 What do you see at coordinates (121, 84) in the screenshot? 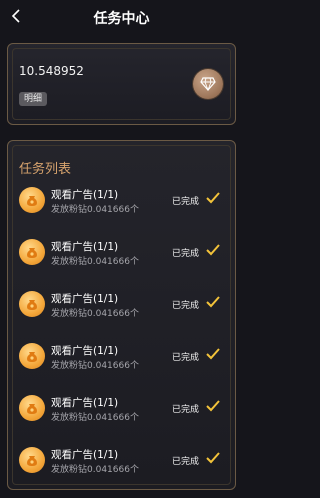
I see `balance-card: 10.548952 明细` at bounding box center [121, 84].